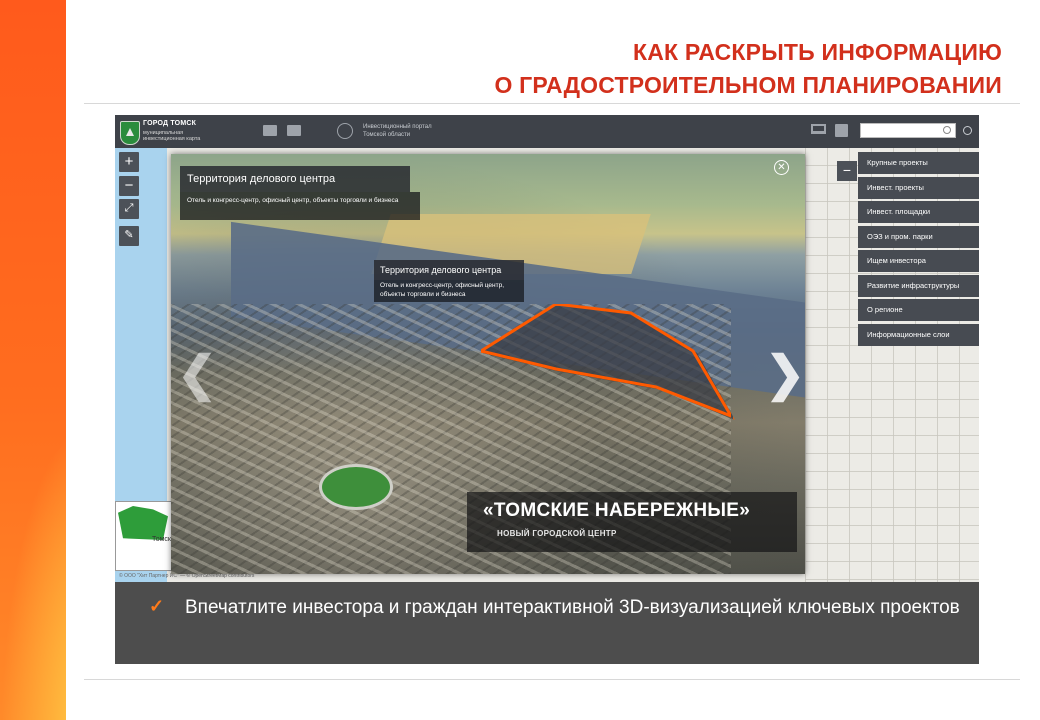  I want to click on slide-title-line2: О ГРАДОСТРОИТЕЛЬНОМ ПЛАНИРОВАНИИ, so click(748, 85).